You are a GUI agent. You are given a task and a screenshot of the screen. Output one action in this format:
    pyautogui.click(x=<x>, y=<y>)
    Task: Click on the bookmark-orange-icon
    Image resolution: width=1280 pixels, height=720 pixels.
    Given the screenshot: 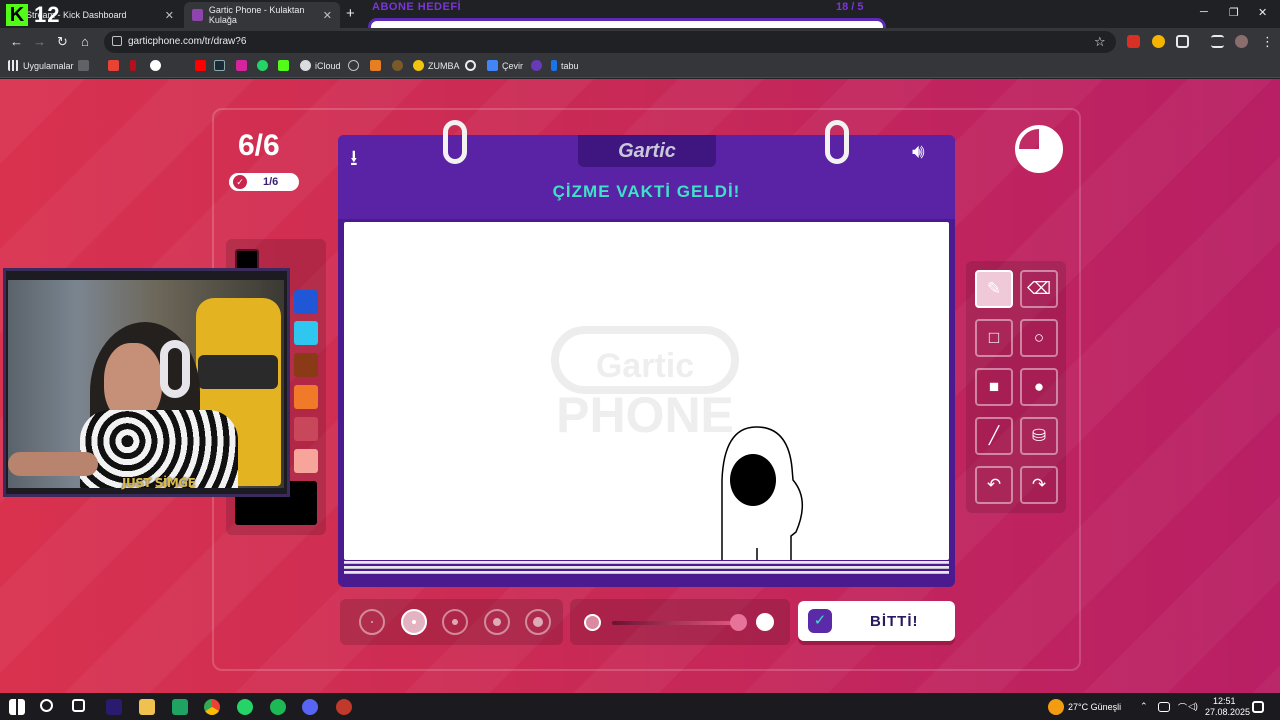 What is the action you would take?
    pyautogui.click(x=377, y=65)
    